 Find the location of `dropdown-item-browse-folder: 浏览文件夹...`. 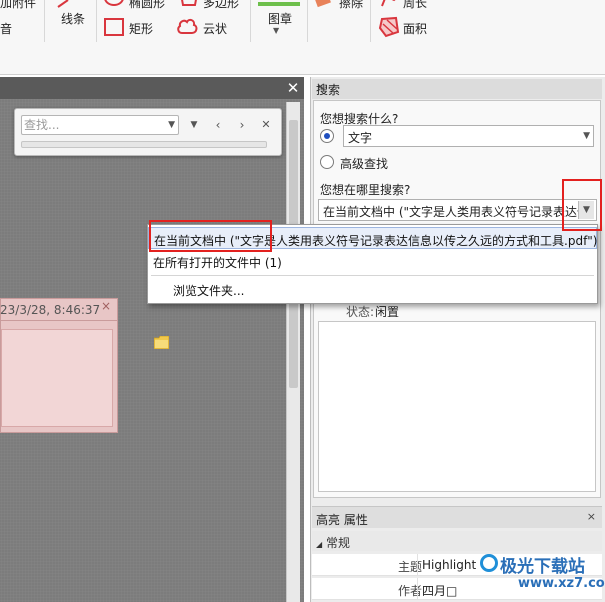

dropdown-item-browse-folder: 浏览文件夹... is located at coordinates (372, 313).